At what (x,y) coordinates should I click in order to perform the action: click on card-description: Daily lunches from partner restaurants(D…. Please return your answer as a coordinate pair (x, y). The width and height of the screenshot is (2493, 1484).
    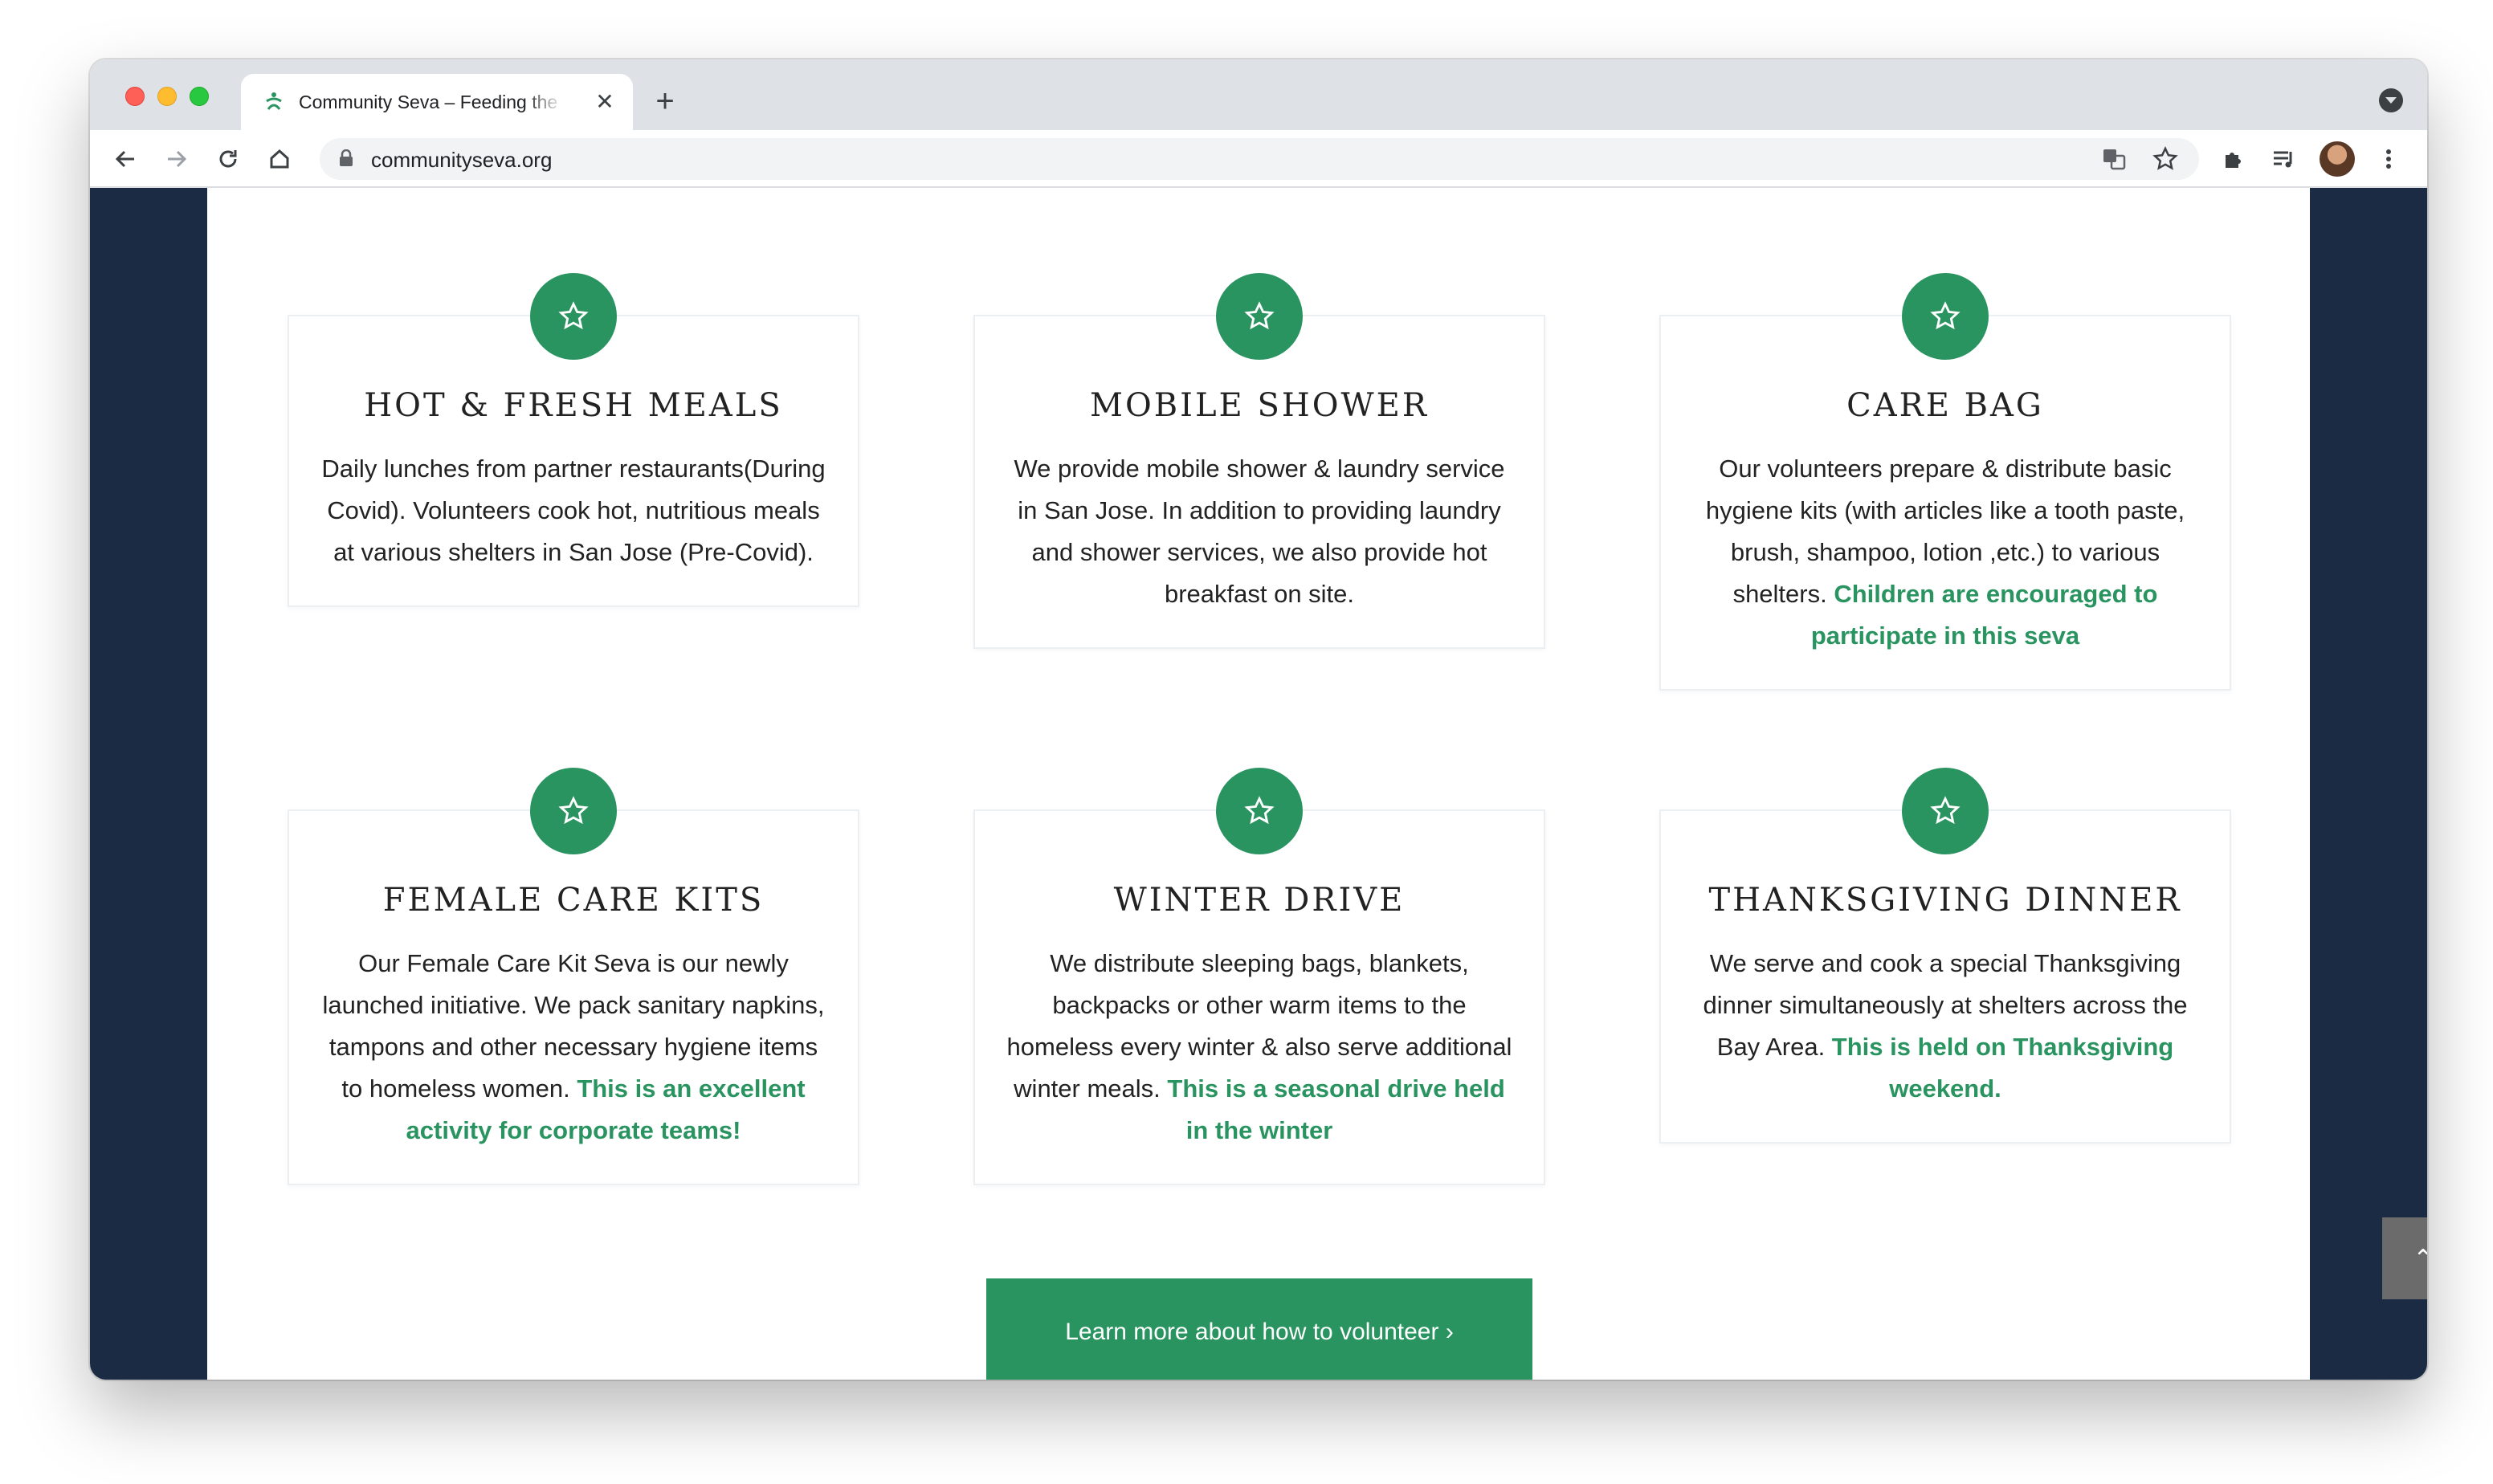
    Looking at the image, I should click on (573, 510).